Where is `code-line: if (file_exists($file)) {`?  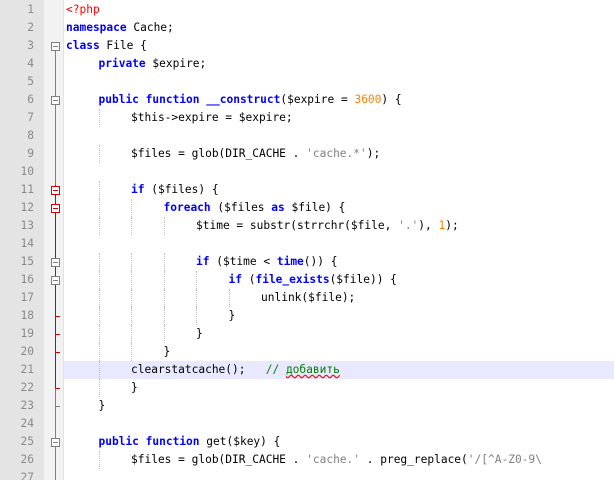 code-line: if (file_exists($file)) { is located at coordinates (339, 280).